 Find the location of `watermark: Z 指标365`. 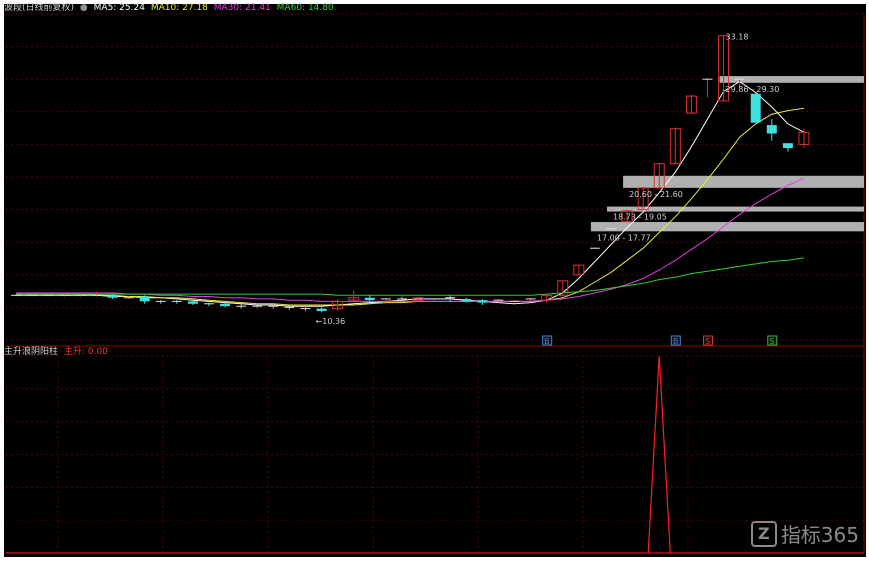

watermark: Z 指标365 is located at coordinates (804, 533).